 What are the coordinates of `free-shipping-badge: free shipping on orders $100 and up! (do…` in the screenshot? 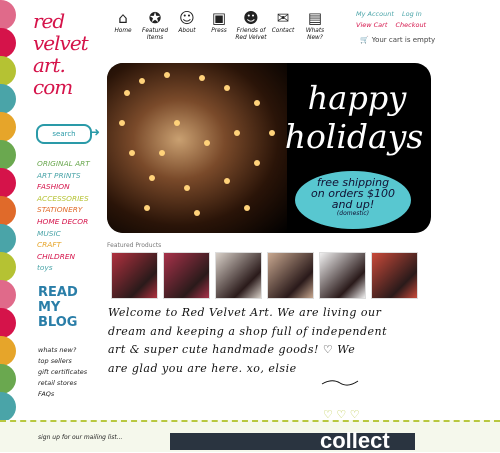 It's located at (353, 200).